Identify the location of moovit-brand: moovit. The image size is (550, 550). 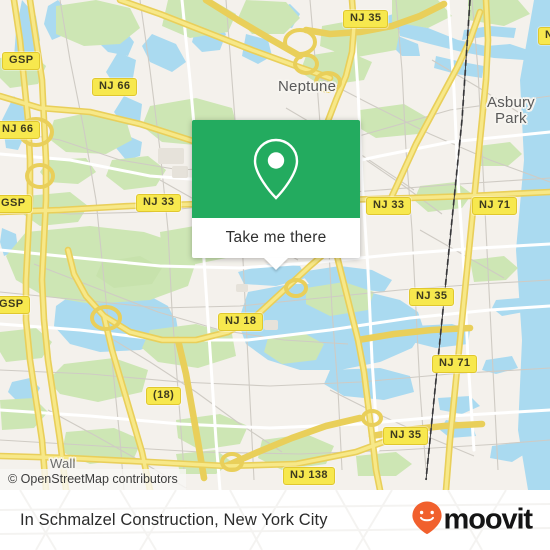
(472, 520).